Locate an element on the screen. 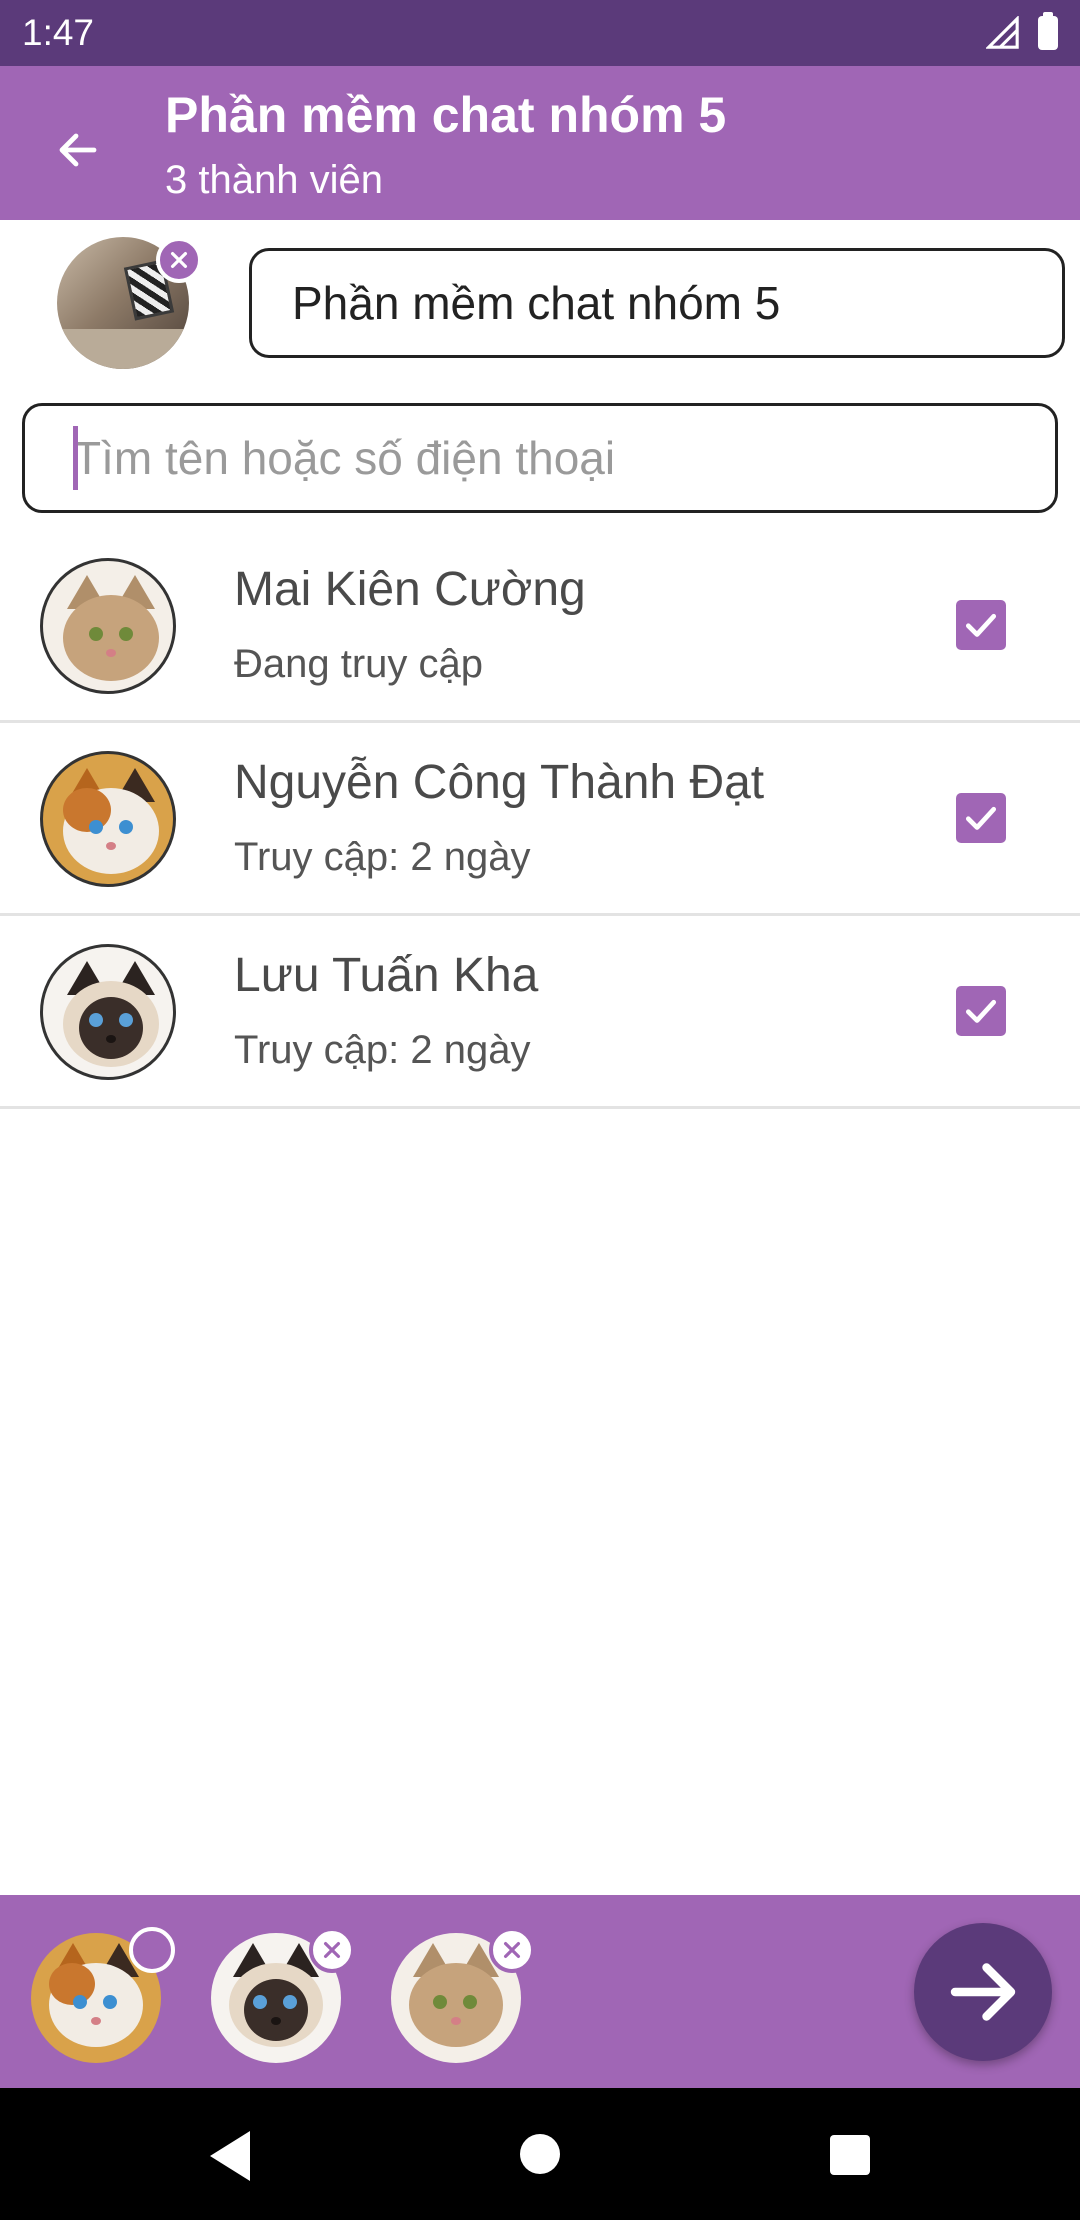 The width and height of the screenshot is (1080, 2220). tabby-cat-image is located at coordinates (108, 626).